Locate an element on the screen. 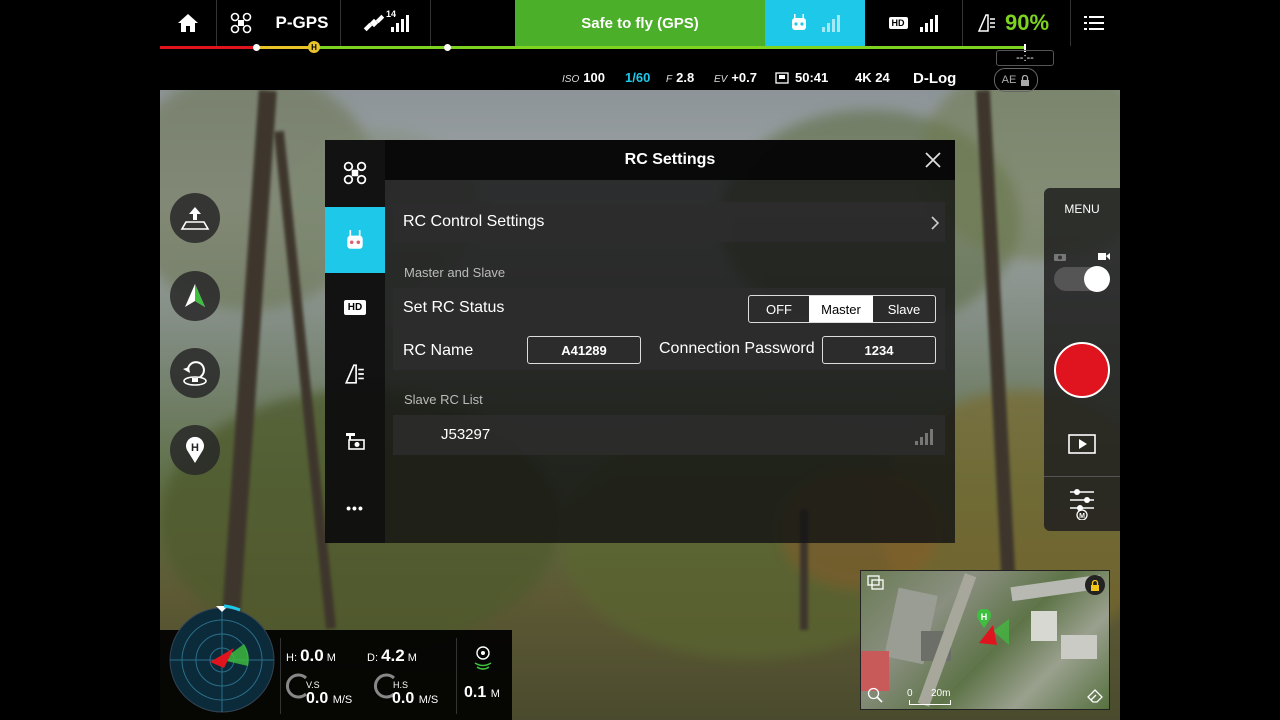 Image resolution: width=1280 pixels, height=720 pixels. mini-map: H 0 20m is located at coordinates (985, 640).